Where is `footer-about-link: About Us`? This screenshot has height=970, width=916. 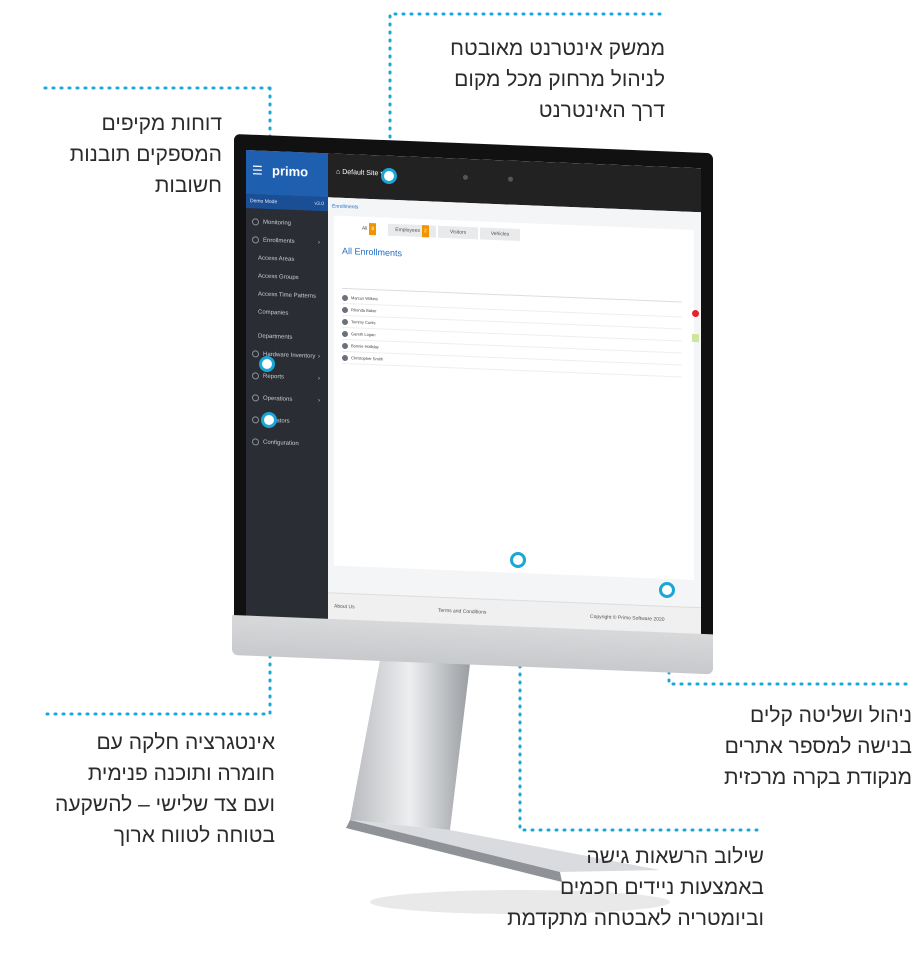
footer-about-link: About Us is located at coordinates (344, 607).